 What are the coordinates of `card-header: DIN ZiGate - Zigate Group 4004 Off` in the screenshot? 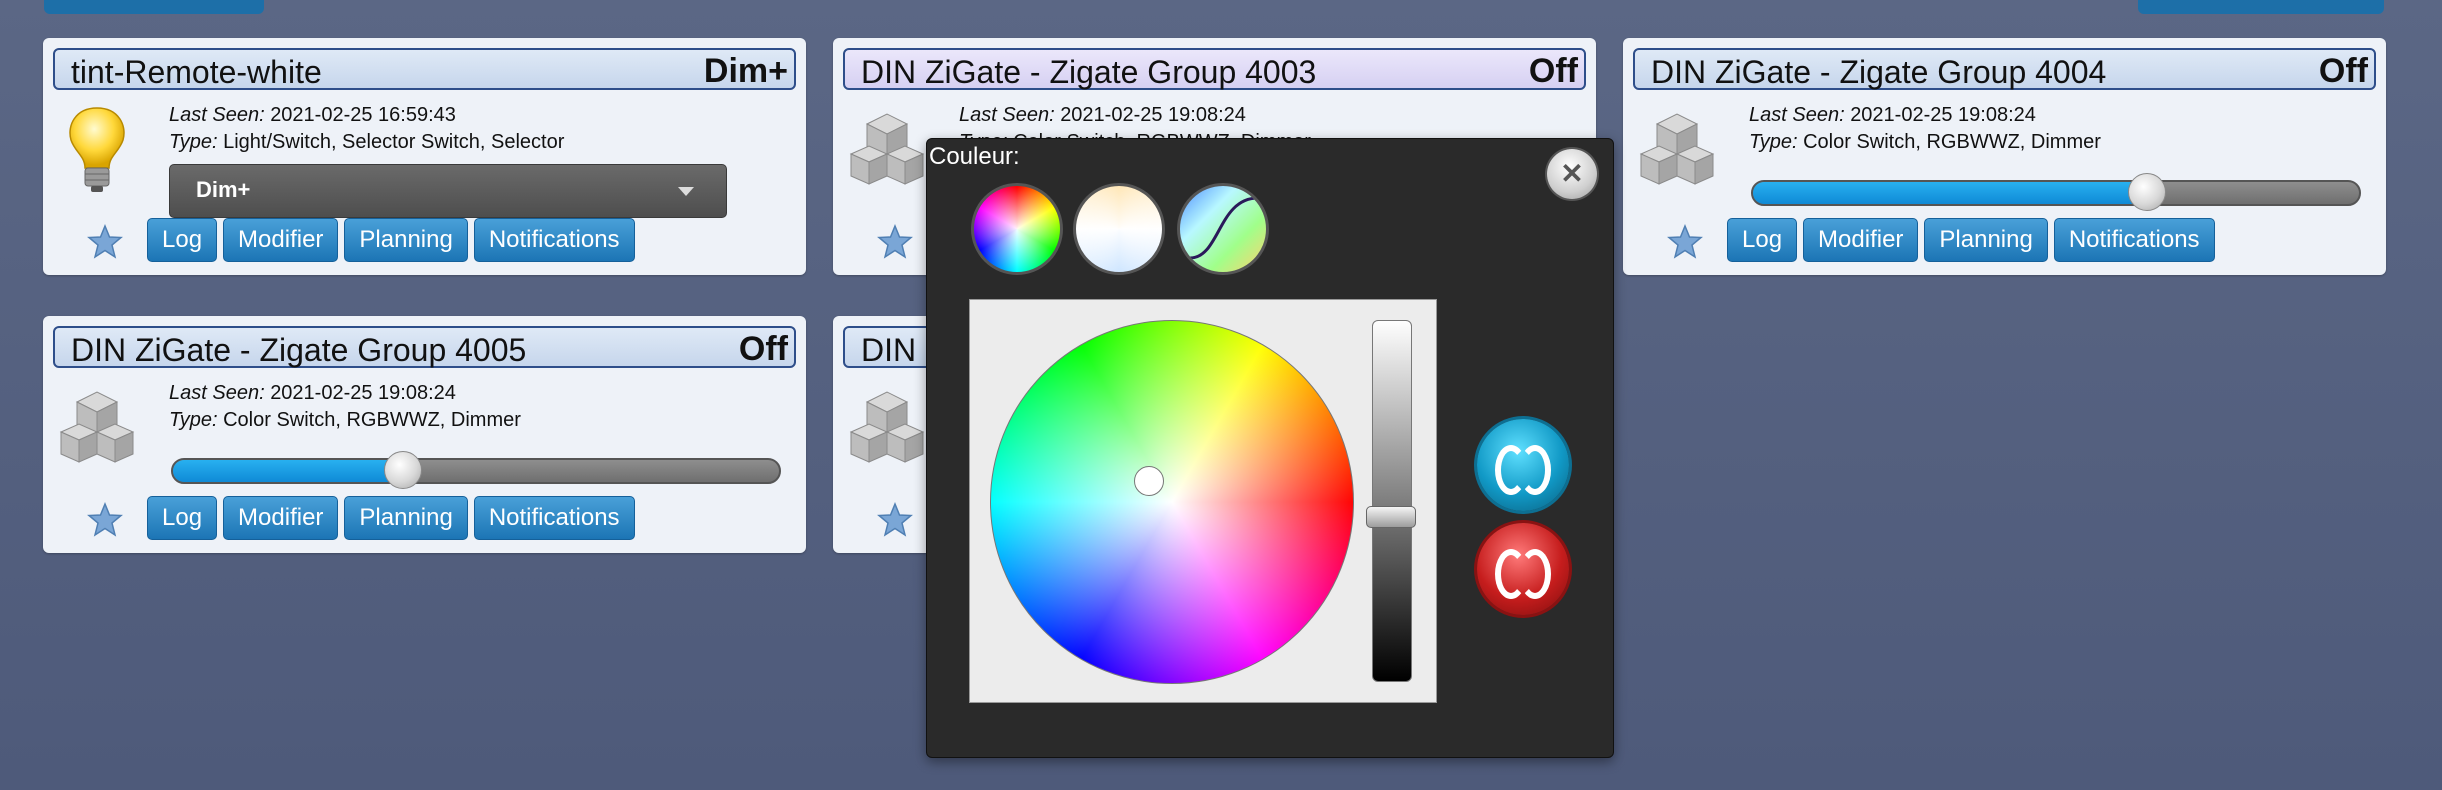 It's located at (2004, 69).